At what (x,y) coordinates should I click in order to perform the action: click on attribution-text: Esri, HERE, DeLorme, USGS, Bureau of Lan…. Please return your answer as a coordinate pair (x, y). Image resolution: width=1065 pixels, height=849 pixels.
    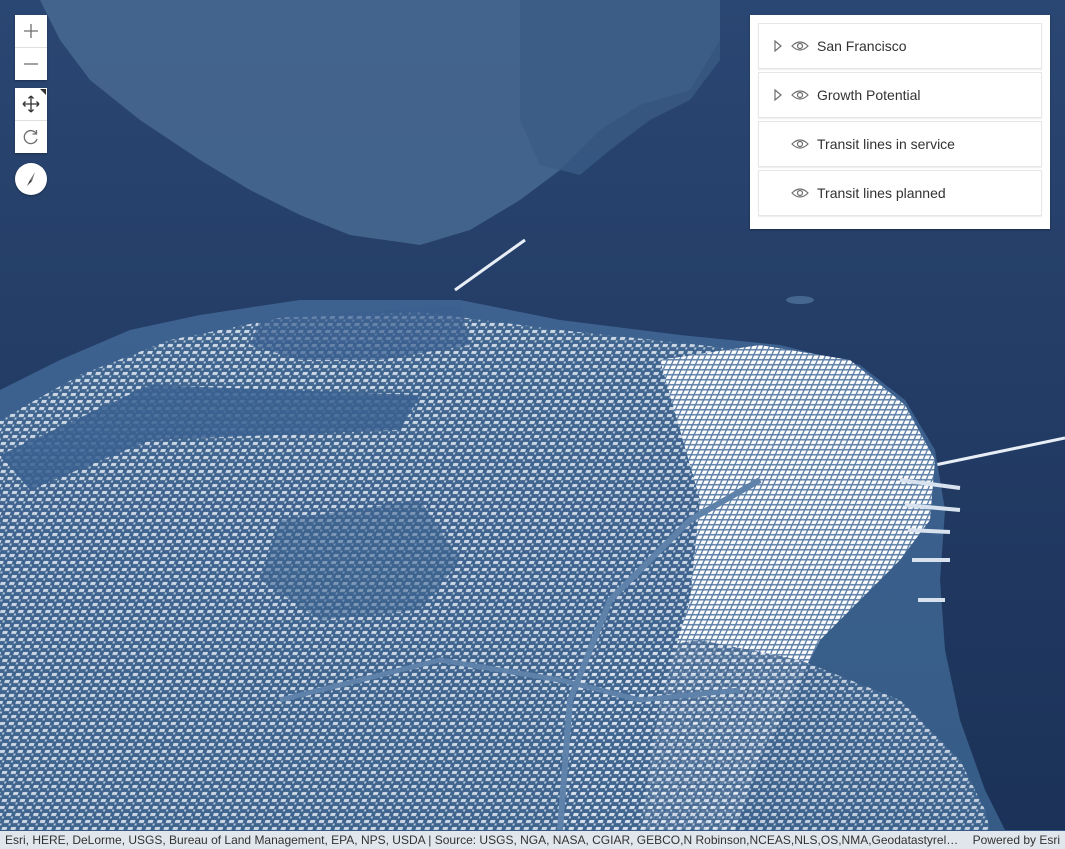
    Looking at the image, I should click on (484, 840).